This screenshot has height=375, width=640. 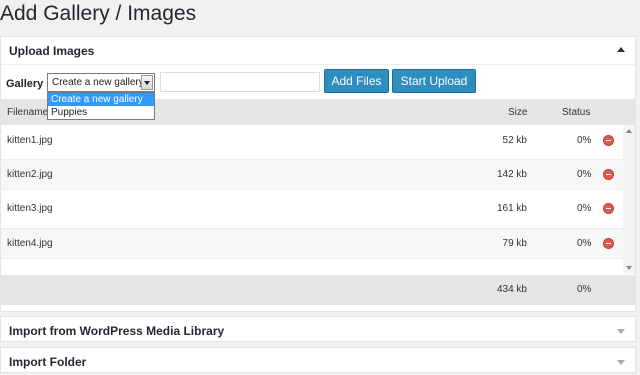 What do you see at coordinates (511, 289) in the screenshot?
I see `total-size: 434 kb` at bounding box center [511, 289].